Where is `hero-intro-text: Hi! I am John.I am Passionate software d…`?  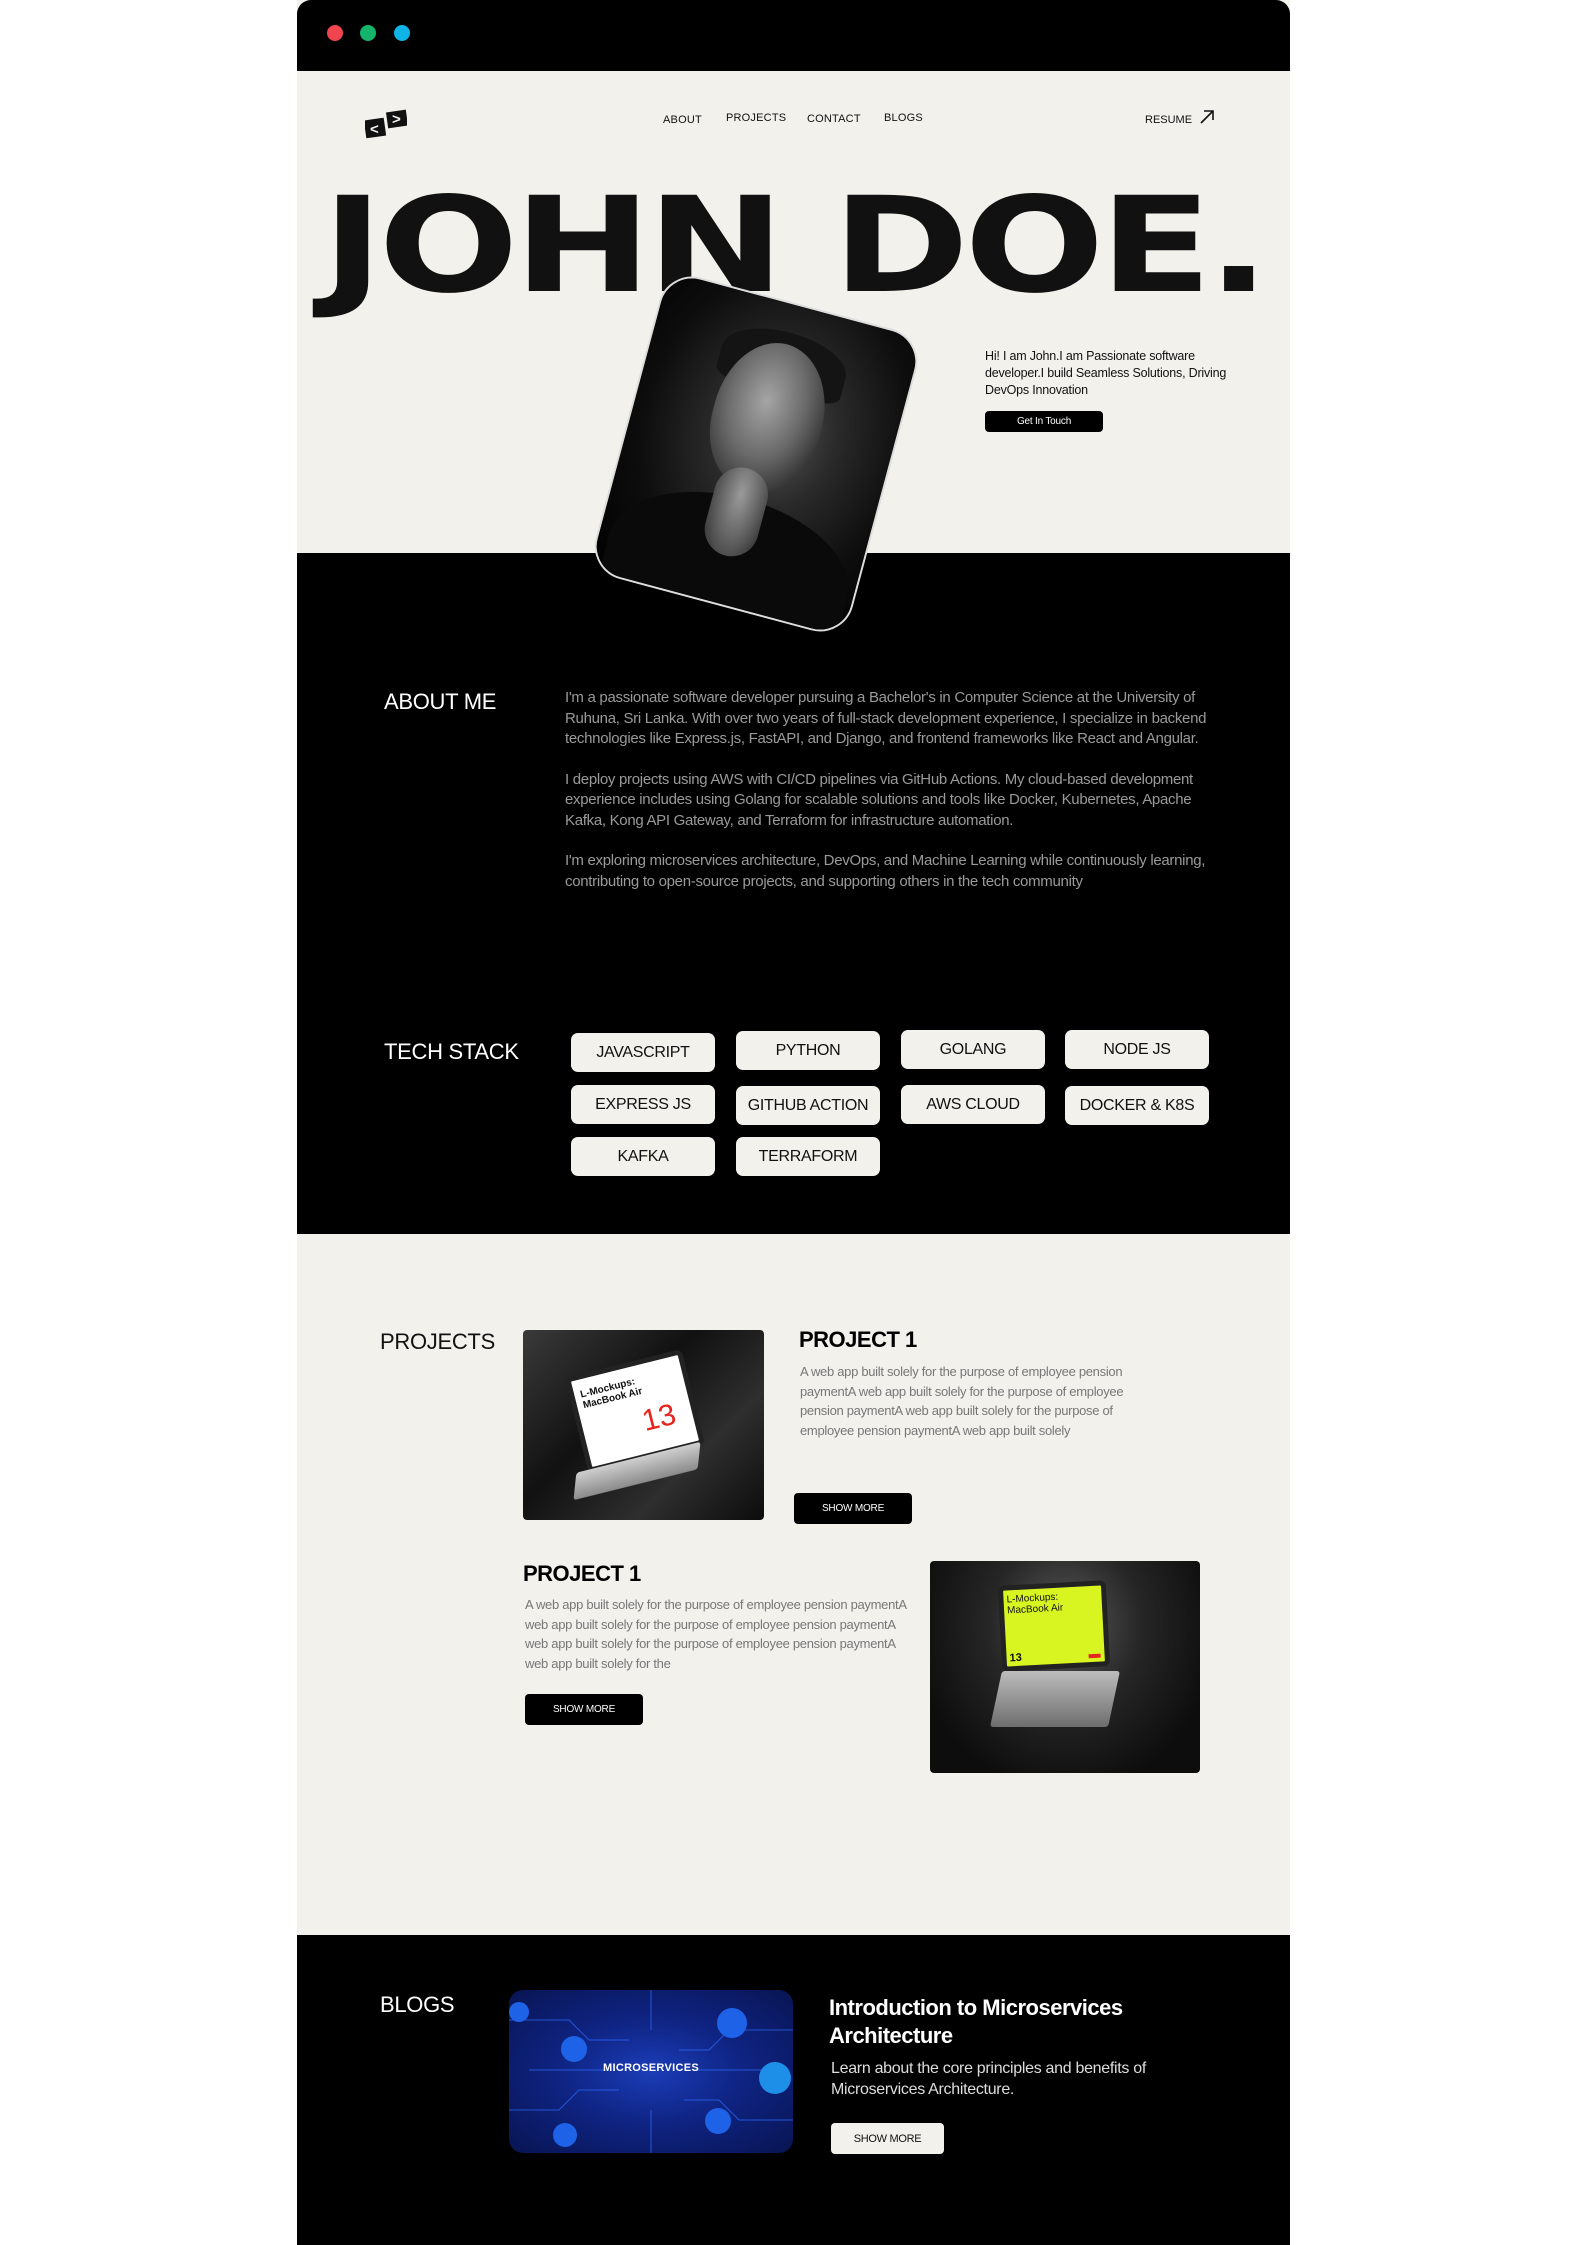
hero-intro-text: Hi! I am John.I am Passionate software d… is located at coordinates (1106, 373).